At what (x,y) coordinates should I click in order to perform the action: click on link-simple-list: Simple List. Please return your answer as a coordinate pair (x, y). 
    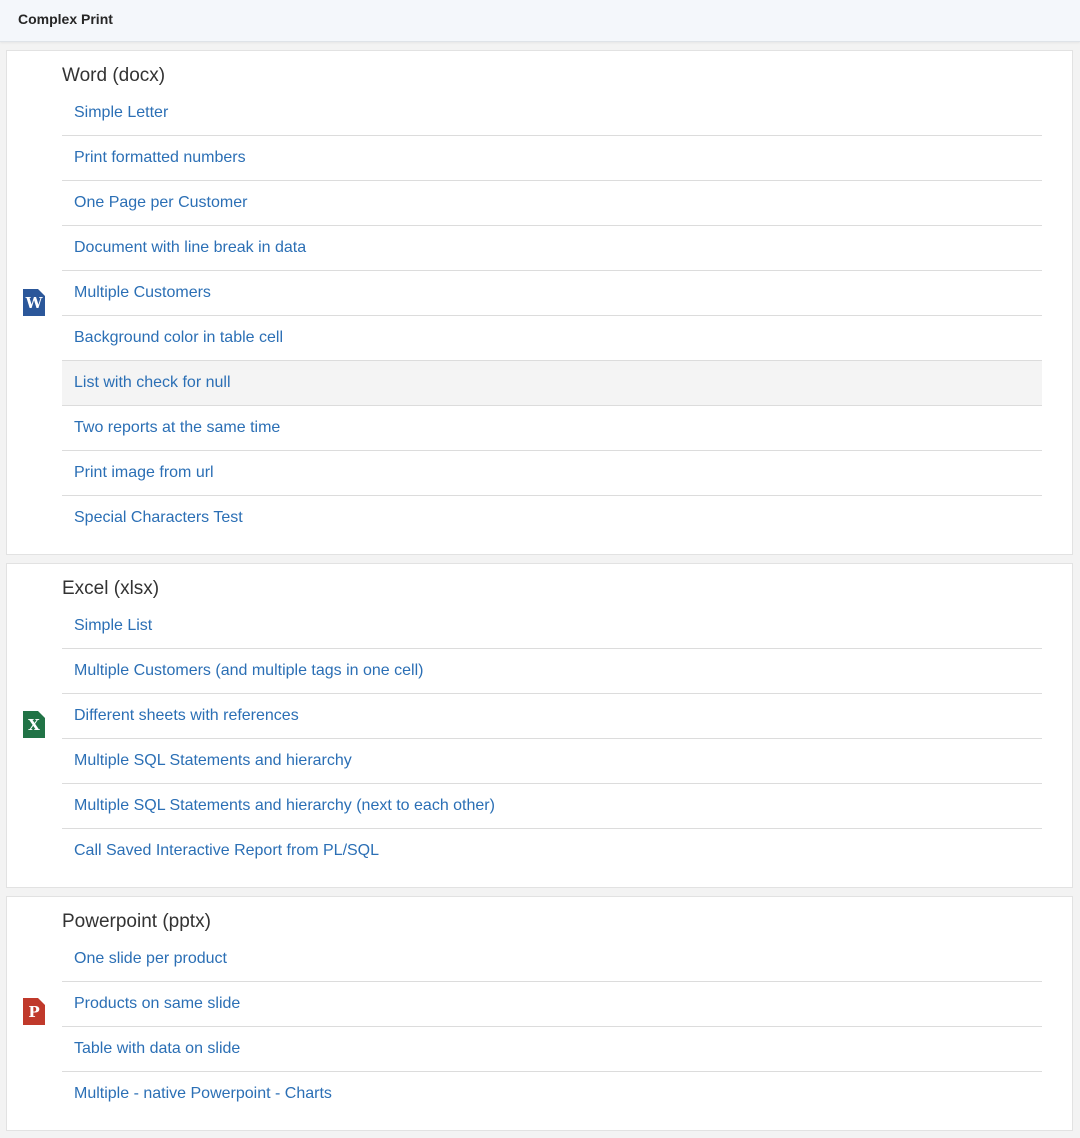
    Looking at the image, I should click on (552, 626).